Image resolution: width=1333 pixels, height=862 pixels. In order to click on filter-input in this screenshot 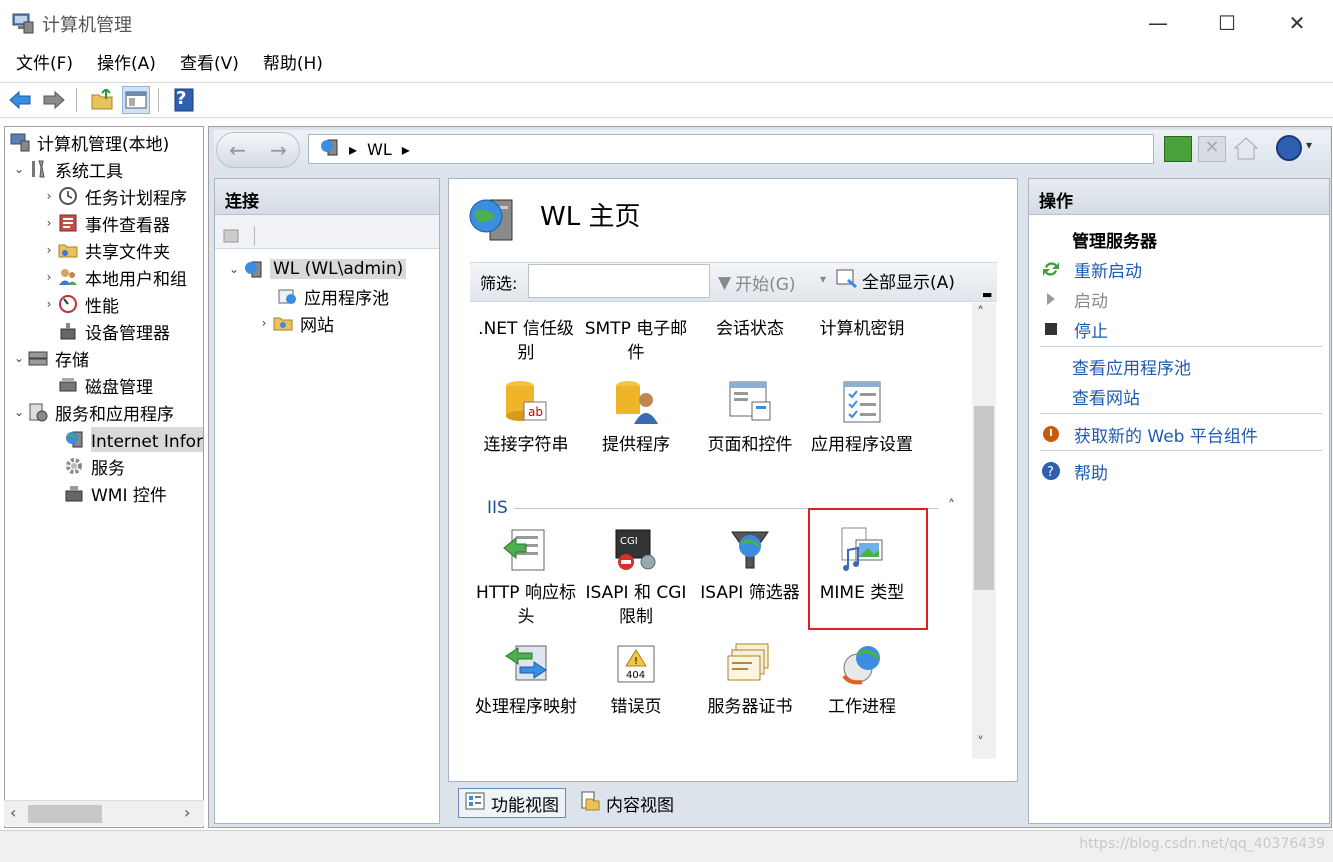, I will do `click(619, 281)`.